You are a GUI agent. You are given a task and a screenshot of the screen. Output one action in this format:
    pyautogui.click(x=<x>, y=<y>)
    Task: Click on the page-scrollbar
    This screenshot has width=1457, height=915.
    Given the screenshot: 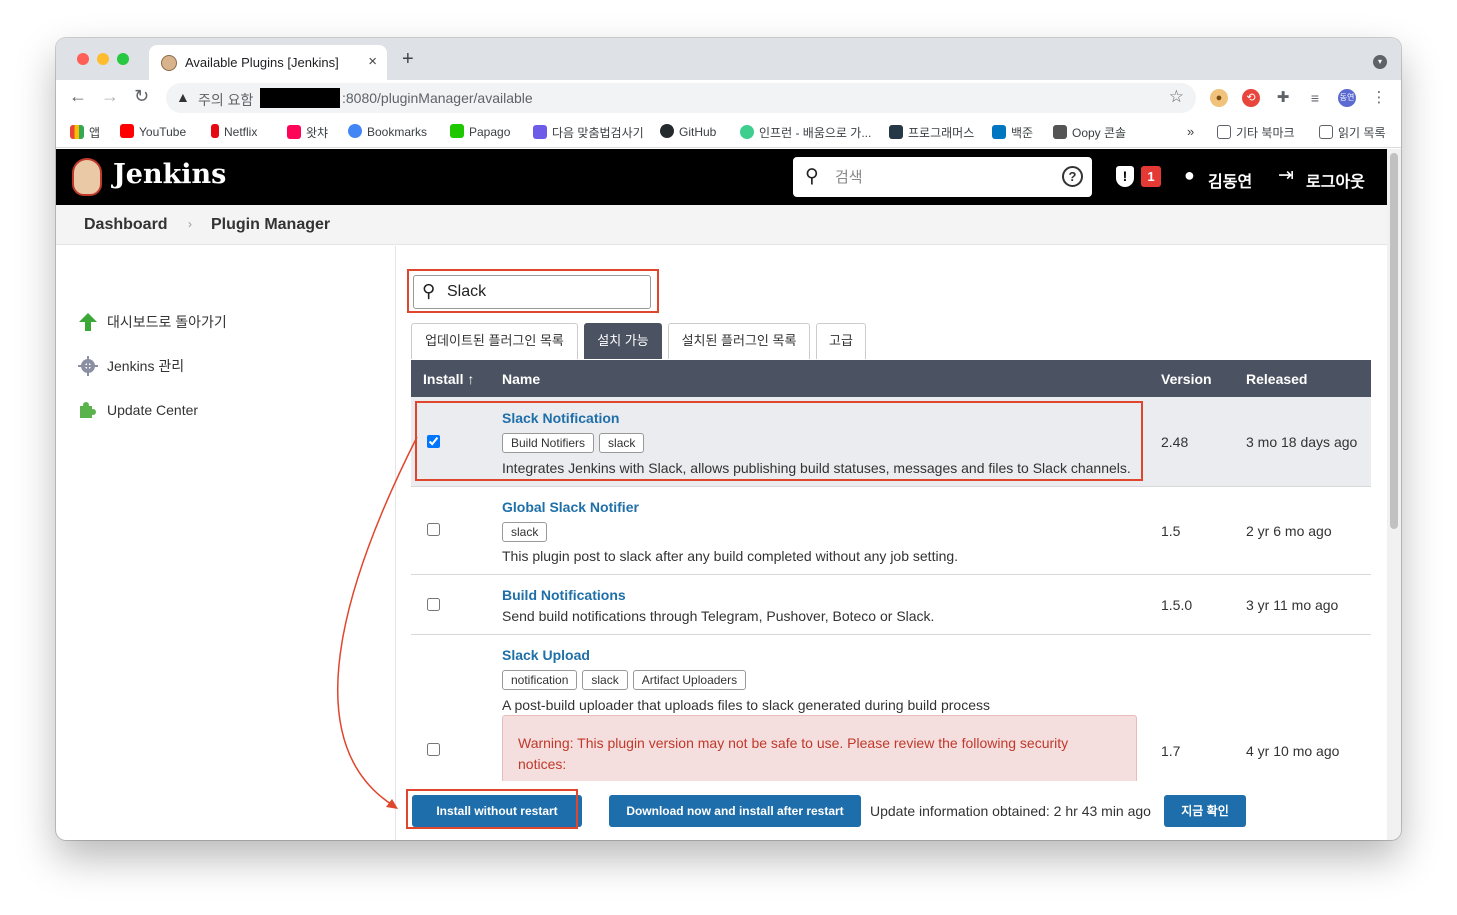 What is the action you would take?
    pyautogui.click(x=1394, y=494)
    